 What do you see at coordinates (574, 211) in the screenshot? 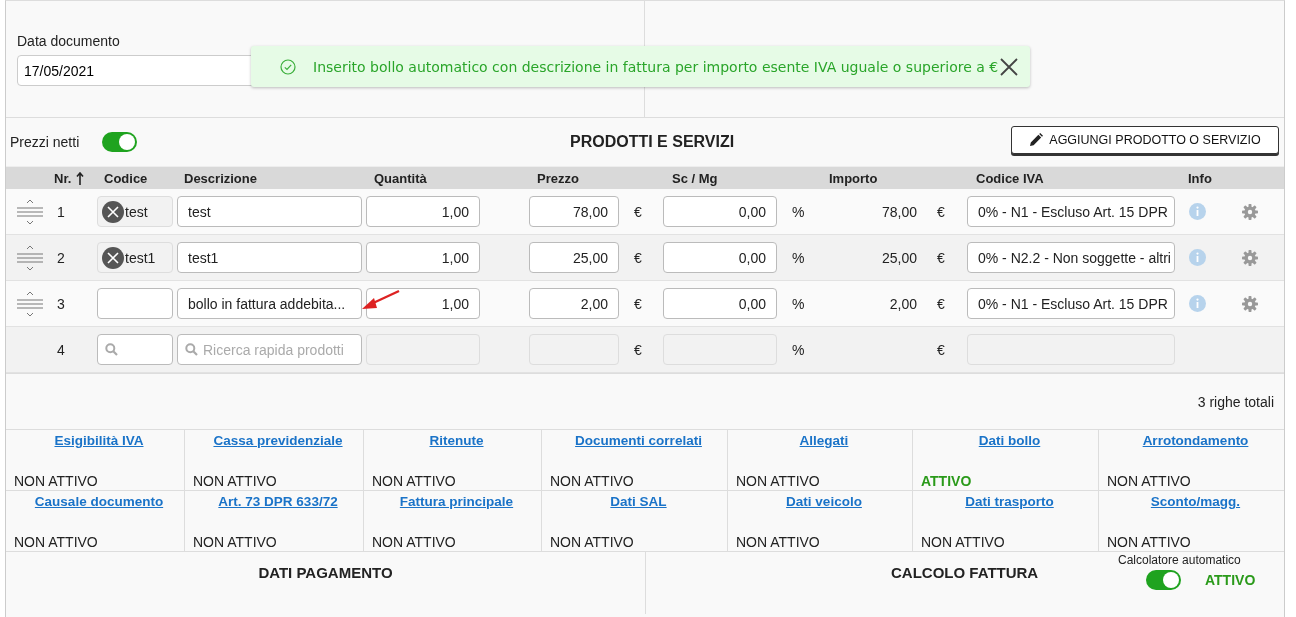
I see `price-field: 78,00` at bounding box center [574, 211].